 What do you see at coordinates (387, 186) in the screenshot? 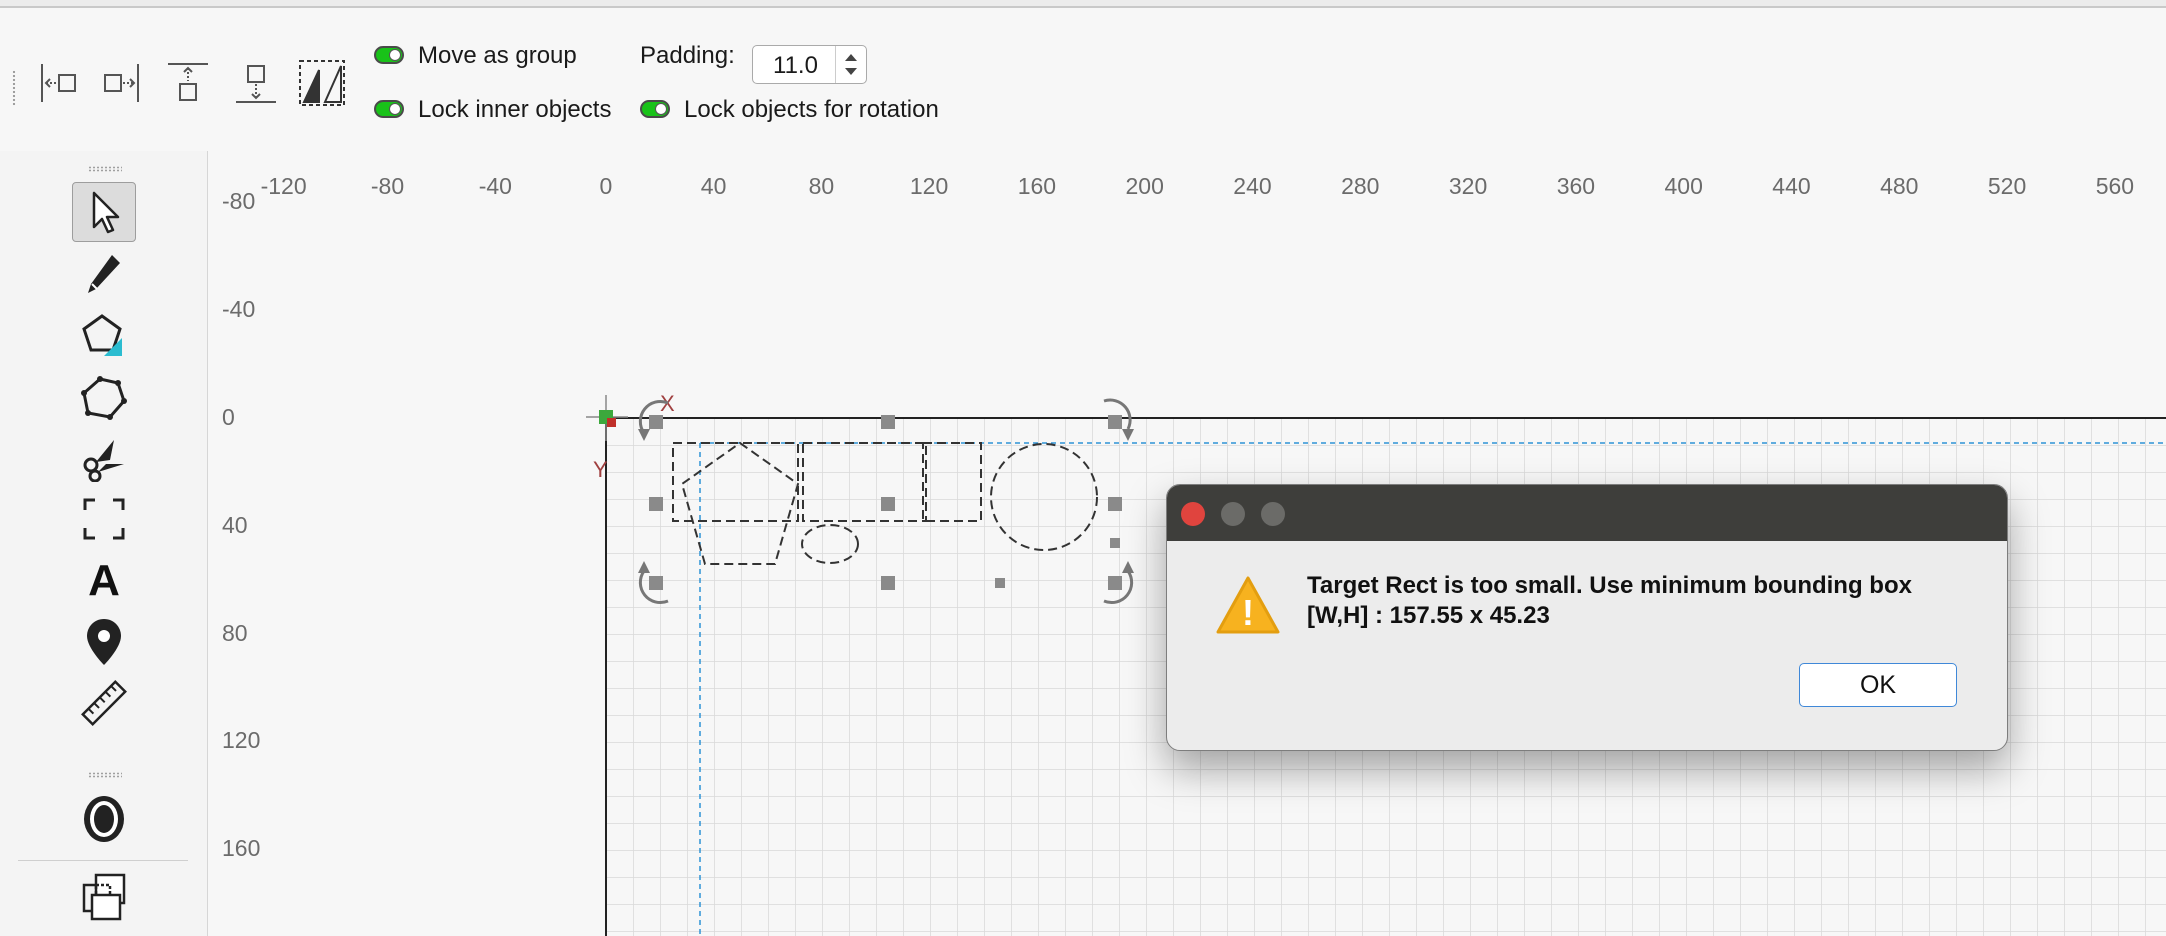
I see `ruler-x-label: -80` at bounding box center [387, 186].